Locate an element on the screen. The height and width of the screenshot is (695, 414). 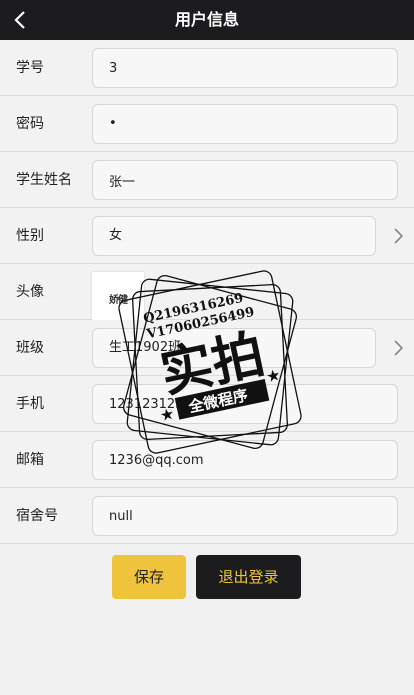
password-label: 密码 is located at coordinates (30, 124).